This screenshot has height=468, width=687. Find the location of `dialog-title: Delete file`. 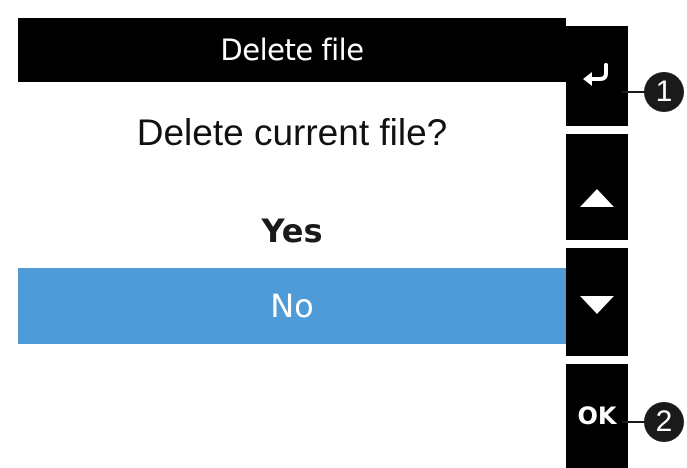

dialog-title: Delete file is located at coordinates (292, 50).